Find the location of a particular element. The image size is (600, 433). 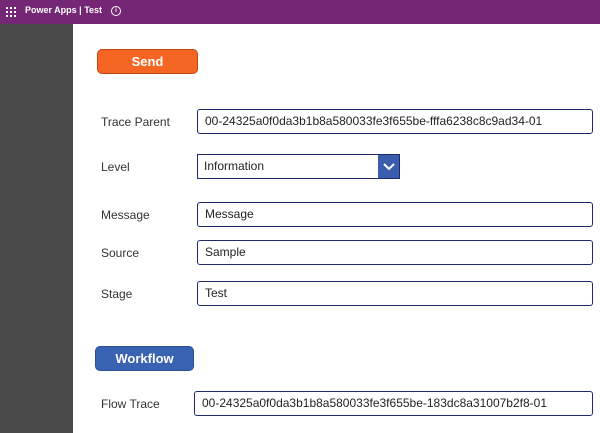

sidebar is located at coordinates (36, 228).